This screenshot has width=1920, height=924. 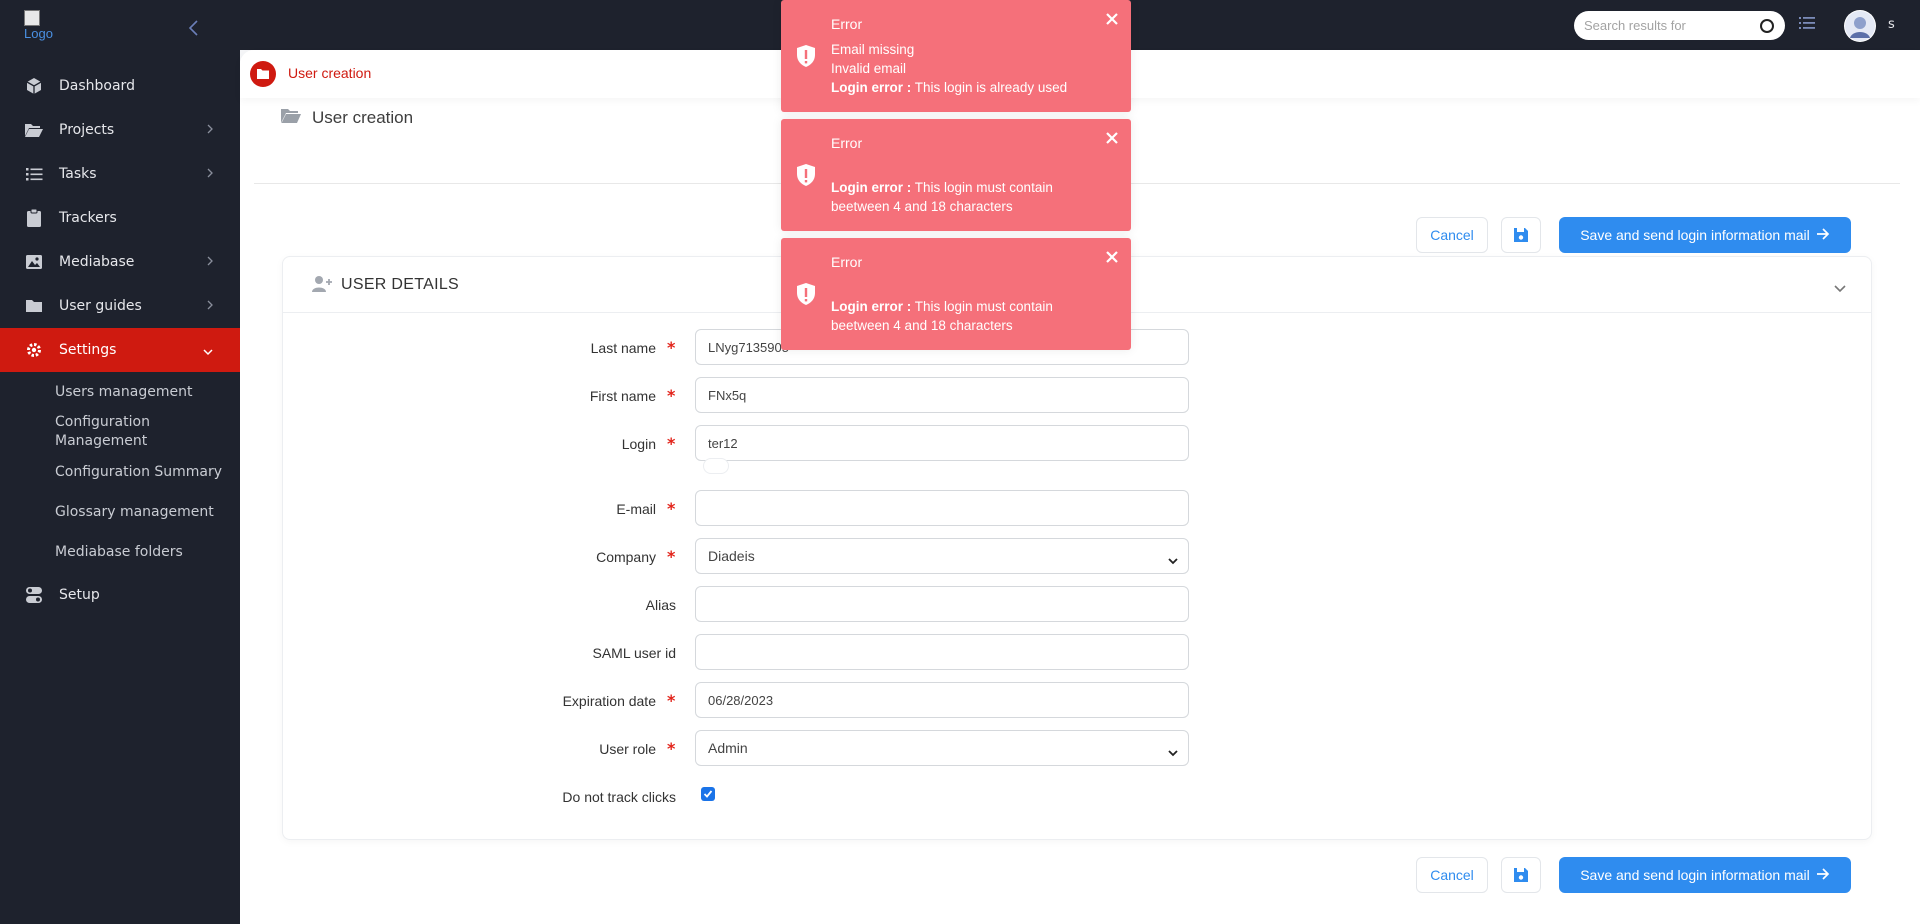 I want to click on login-label: Login, so click(x=638, y=444).